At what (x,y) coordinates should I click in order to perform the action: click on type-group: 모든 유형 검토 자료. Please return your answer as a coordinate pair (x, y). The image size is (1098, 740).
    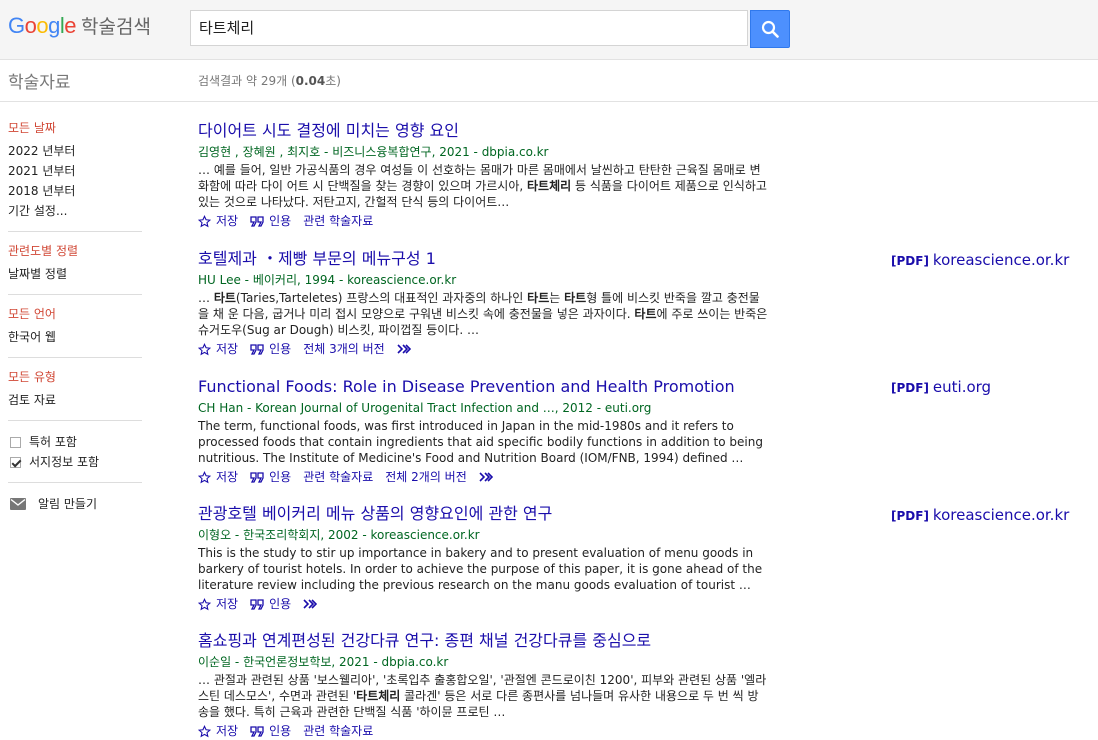
    Looking at the image, I should click on (75, 395).